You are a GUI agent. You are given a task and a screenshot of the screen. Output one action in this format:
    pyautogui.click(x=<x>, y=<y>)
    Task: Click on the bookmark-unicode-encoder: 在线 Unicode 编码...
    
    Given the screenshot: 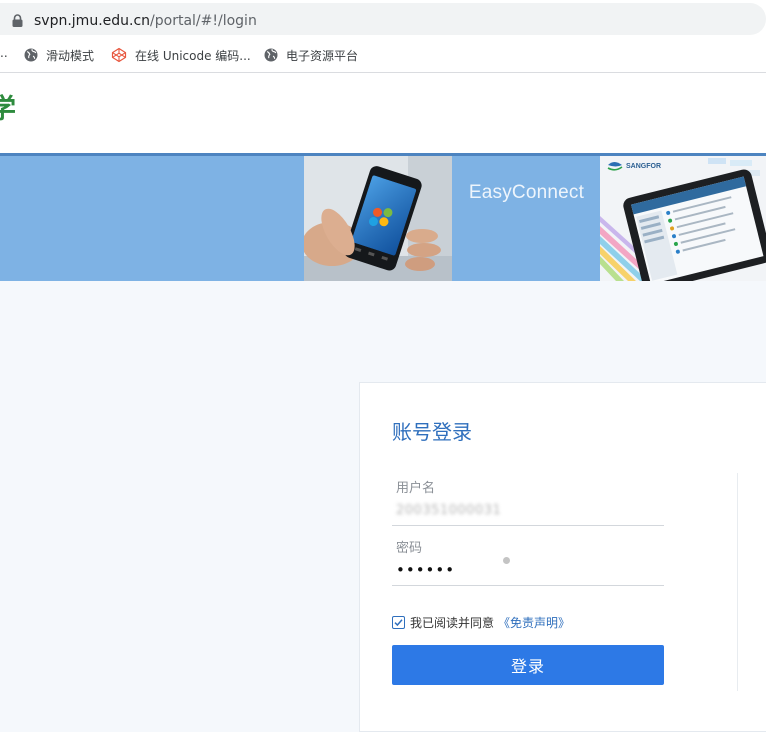 What is the action you would take?
    pyautogui.click(x=181, y=55)
    